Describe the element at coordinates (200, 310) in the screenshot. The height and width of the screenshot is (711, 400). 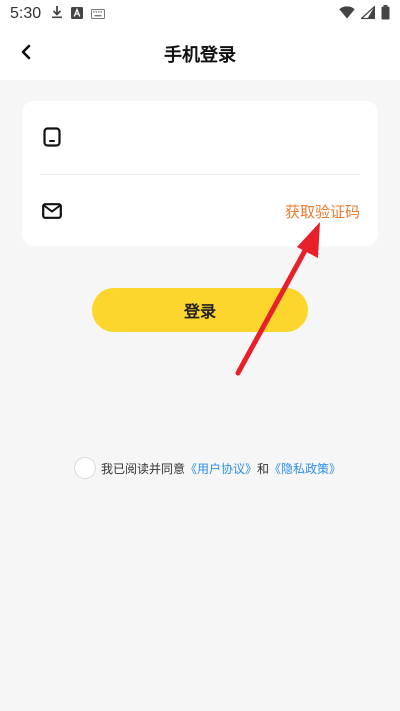
I see `login-button: 登录` at that location.